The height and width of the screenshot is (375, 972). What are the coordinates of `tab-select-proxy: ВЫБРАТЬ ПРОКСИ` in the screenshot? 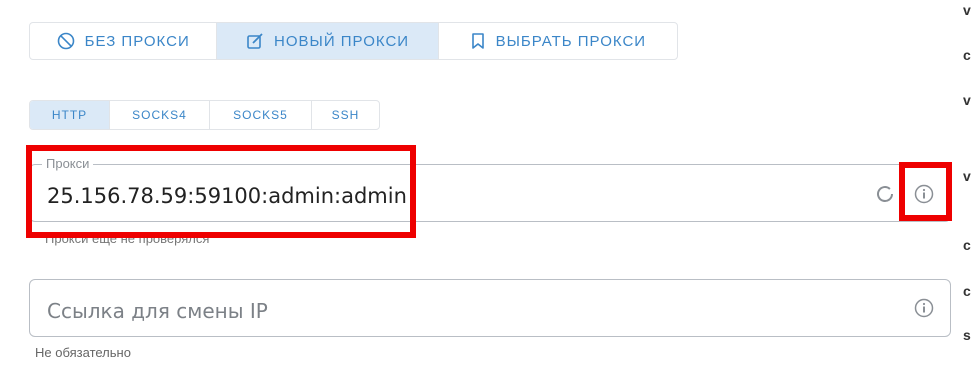 It's located at (558, 41).